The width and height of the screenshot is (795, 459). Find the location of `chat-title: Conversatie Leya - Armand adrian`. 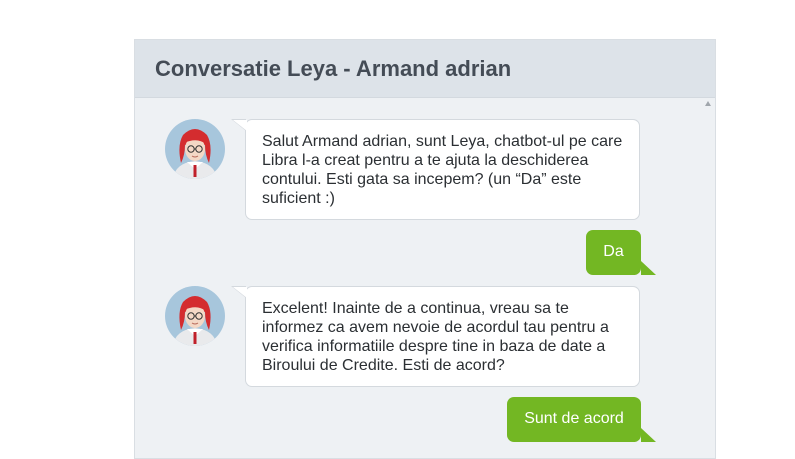

chat-title: Conversatie Leya - Armand adrian is located at coordinates (333, 68).